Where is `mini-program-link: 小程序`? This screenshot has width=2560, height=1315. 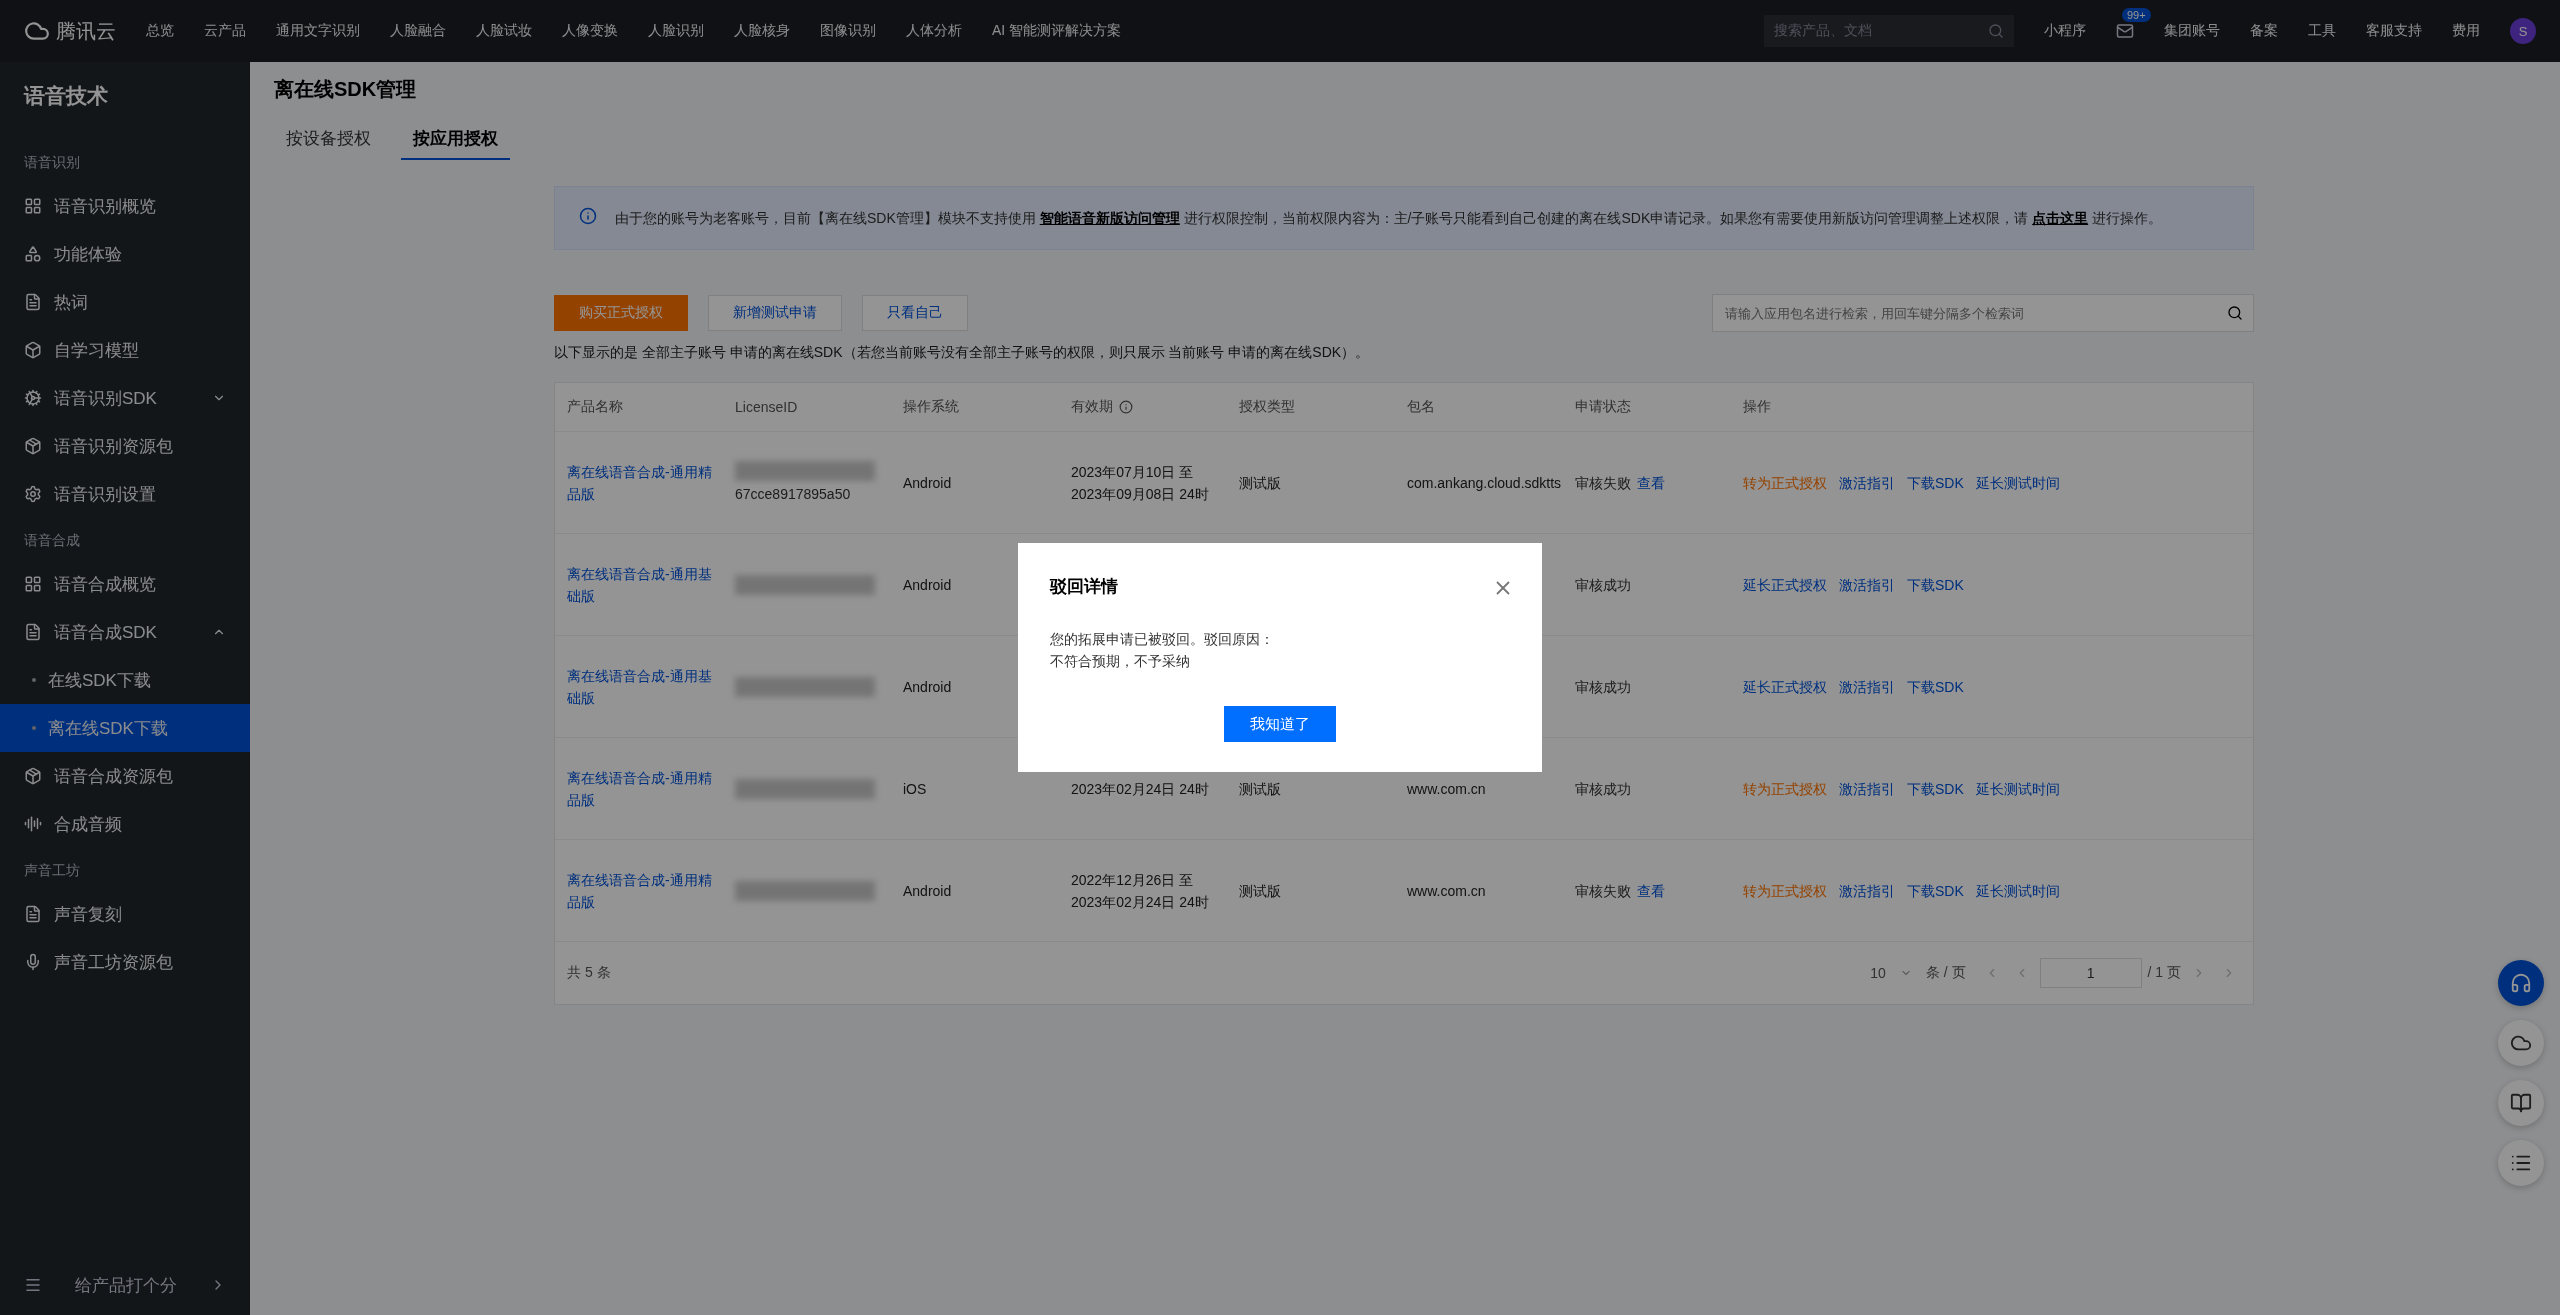 mini-program-link: 小程序 is located at coordinates (2065, 31).